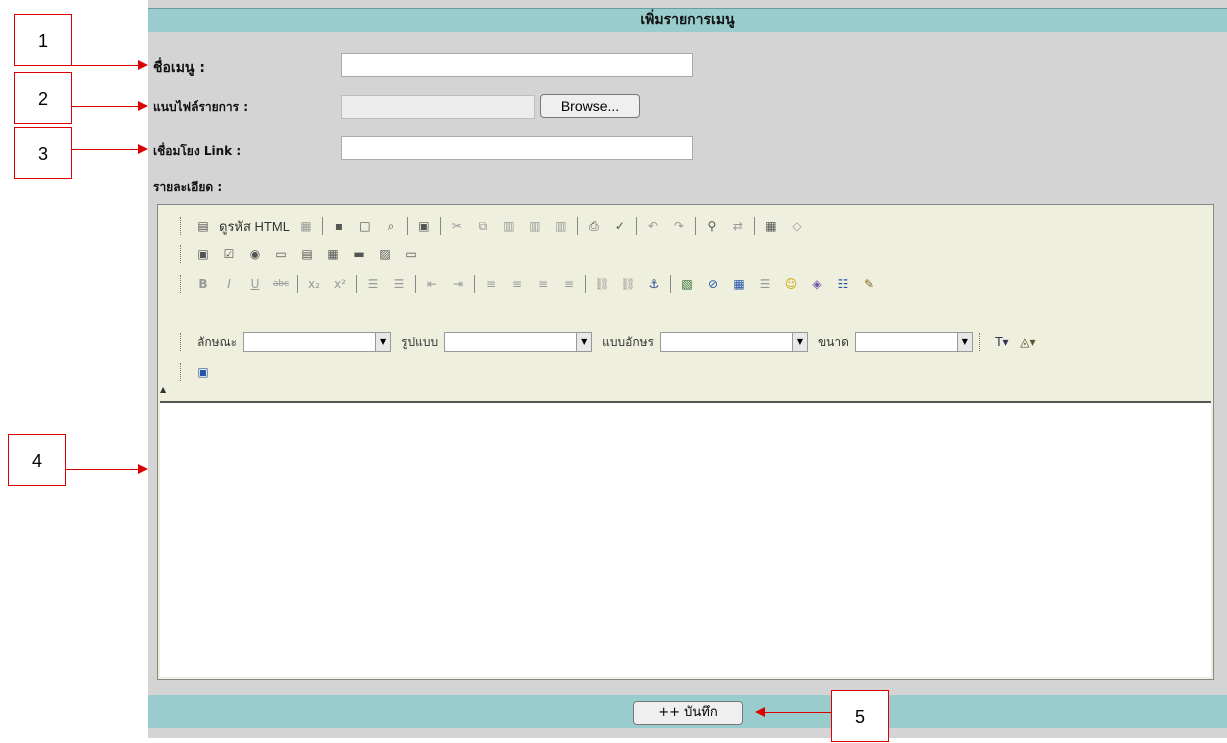 Image resolution: width=1227 pixels, height=743 pixels. Describe the element at coordinates (229, 254) in the screenshot. I see `checkbox-icon: ☑` at that location.